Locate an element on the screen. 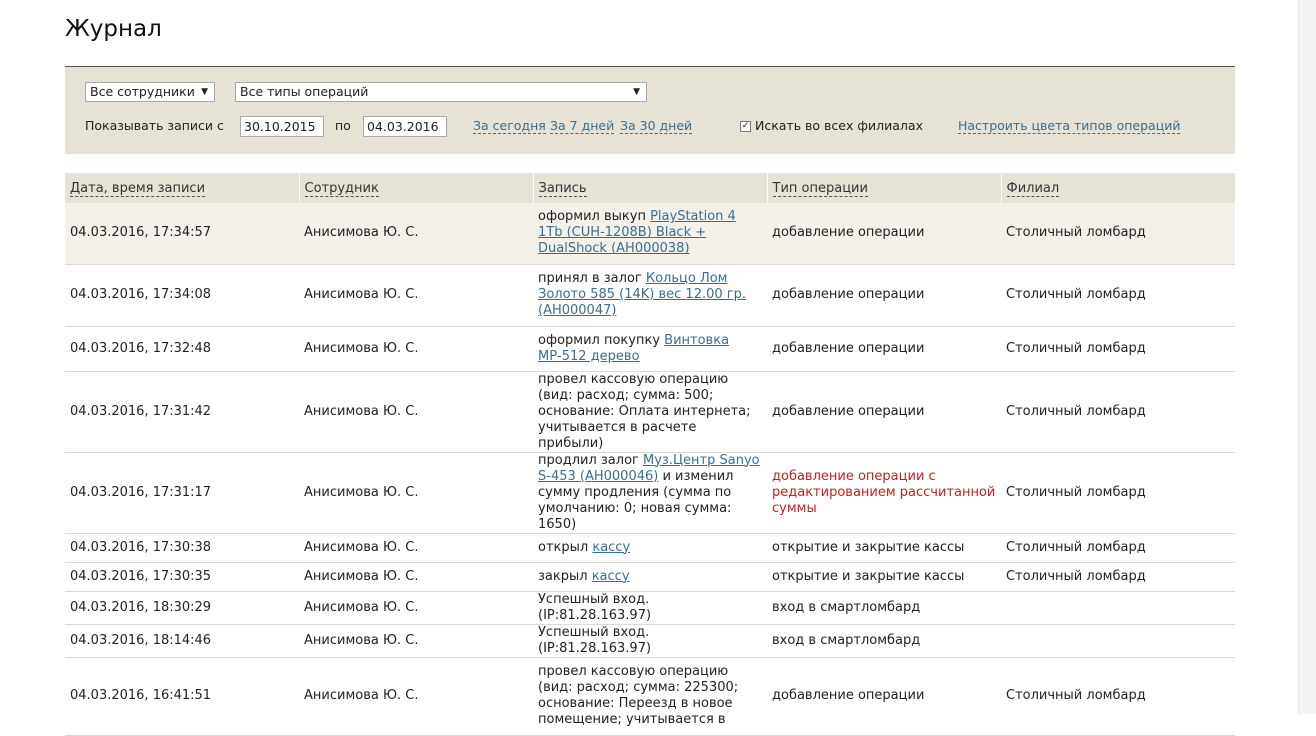  column-header-datetime: Дата, время записи is located at coordinates (182, 188).